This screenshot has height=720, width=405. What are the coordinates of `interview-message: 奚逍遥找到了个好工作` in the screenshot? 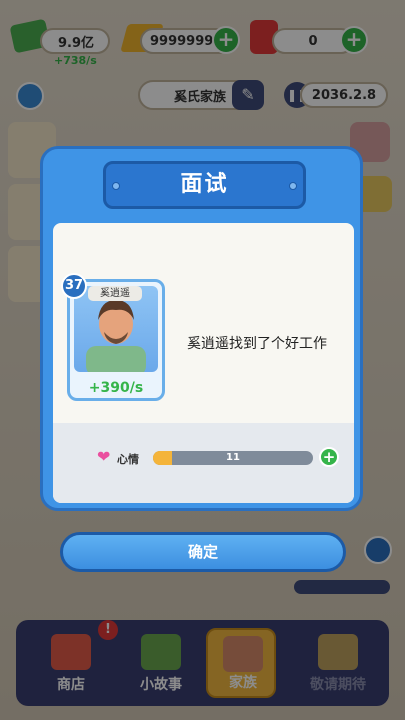 It's located at (257, 344).